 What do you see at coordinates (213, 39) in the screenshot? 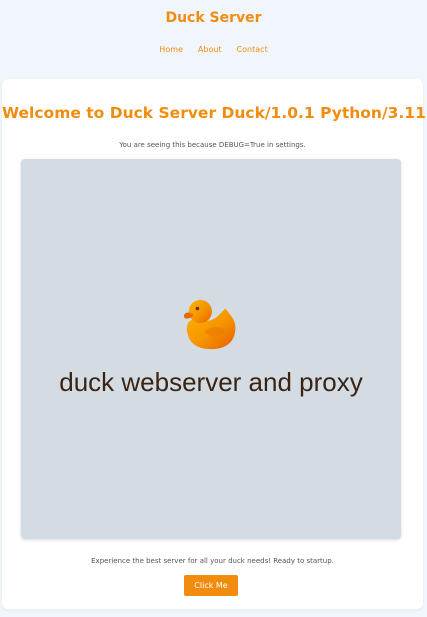
I see `site-header: Duck Server Home About Contact` at bounding box center [213, 39].